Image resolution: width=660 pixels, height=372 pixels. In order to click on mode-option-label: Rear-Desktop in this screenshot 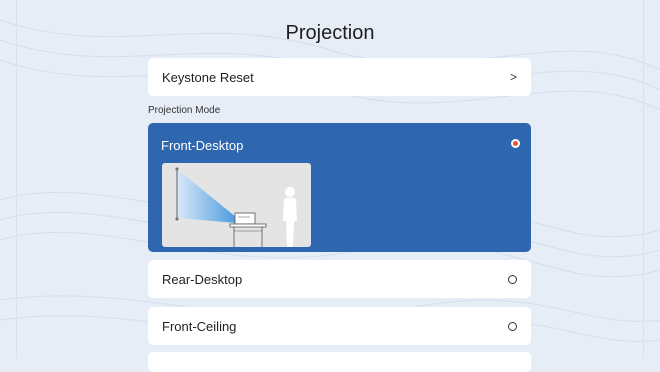, I will do `click(202, 279)`.